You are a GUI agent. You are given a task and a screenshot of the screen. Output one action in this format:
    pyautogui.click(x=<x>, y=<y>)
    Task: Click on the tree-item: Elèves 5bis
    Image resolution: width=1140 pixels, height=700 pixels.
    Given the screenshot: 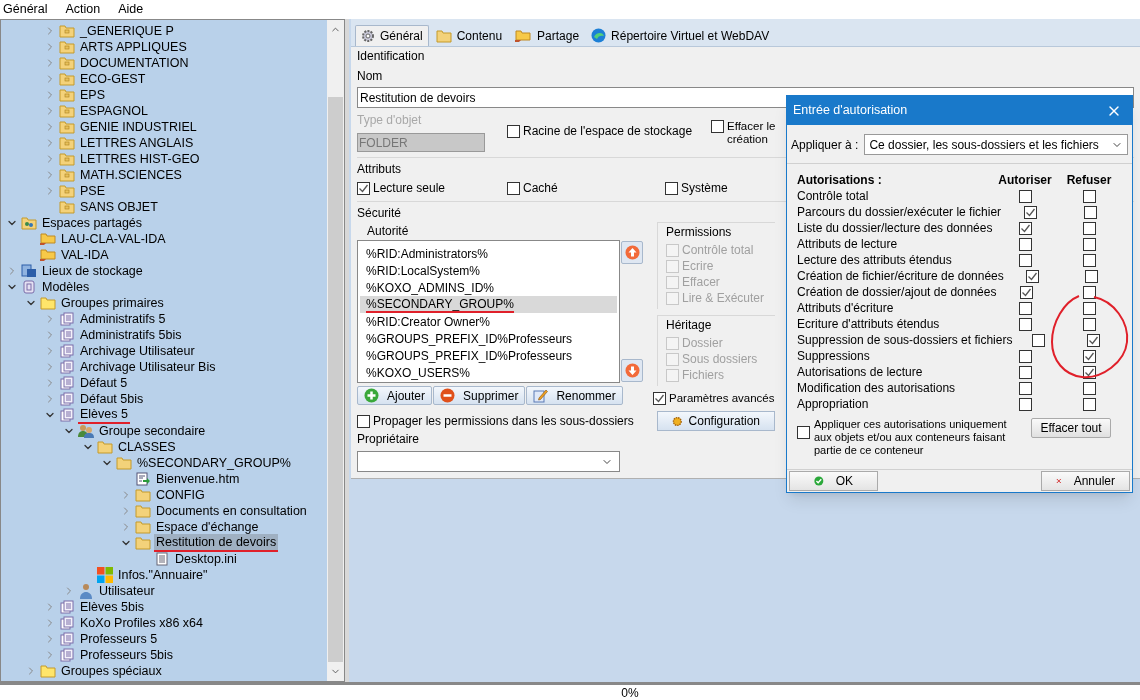 What is the action you would take?
    pyautogui.click(x=112, y=607)
    